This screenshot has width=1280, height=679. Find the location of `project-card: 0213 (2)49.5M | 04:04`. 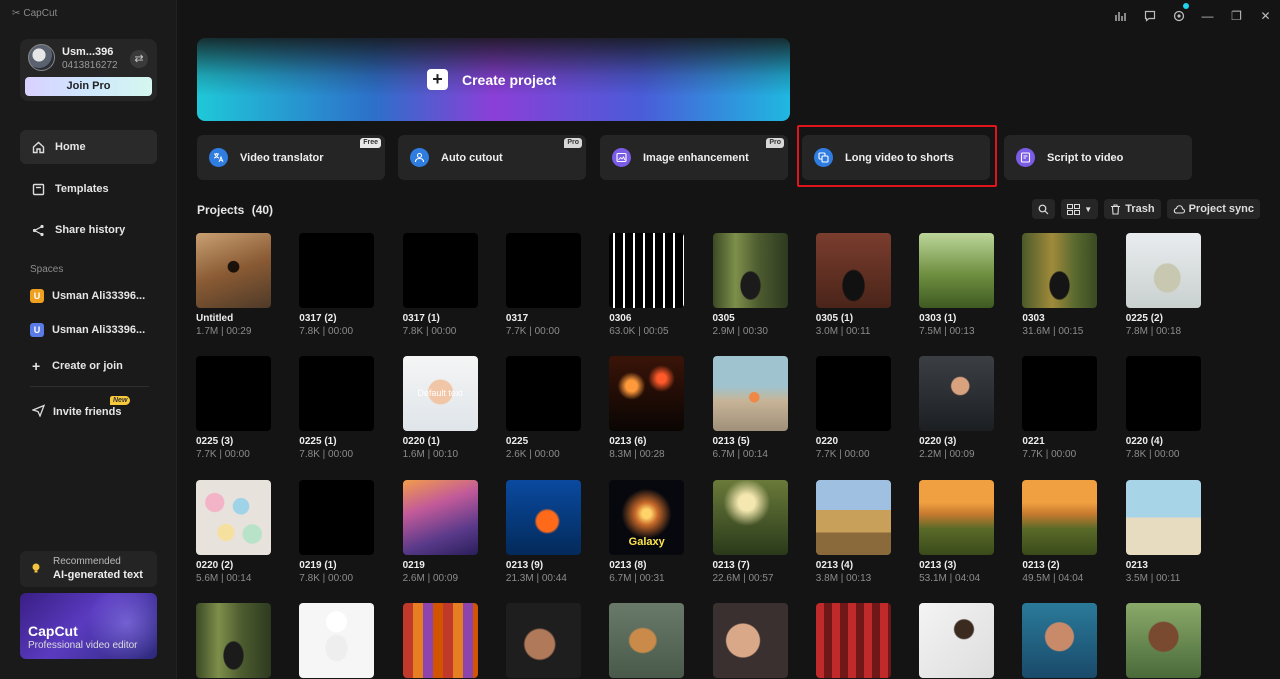

project-card: 0213 (2)49.5M | 04:04 is located at coordinates (1060, 532).